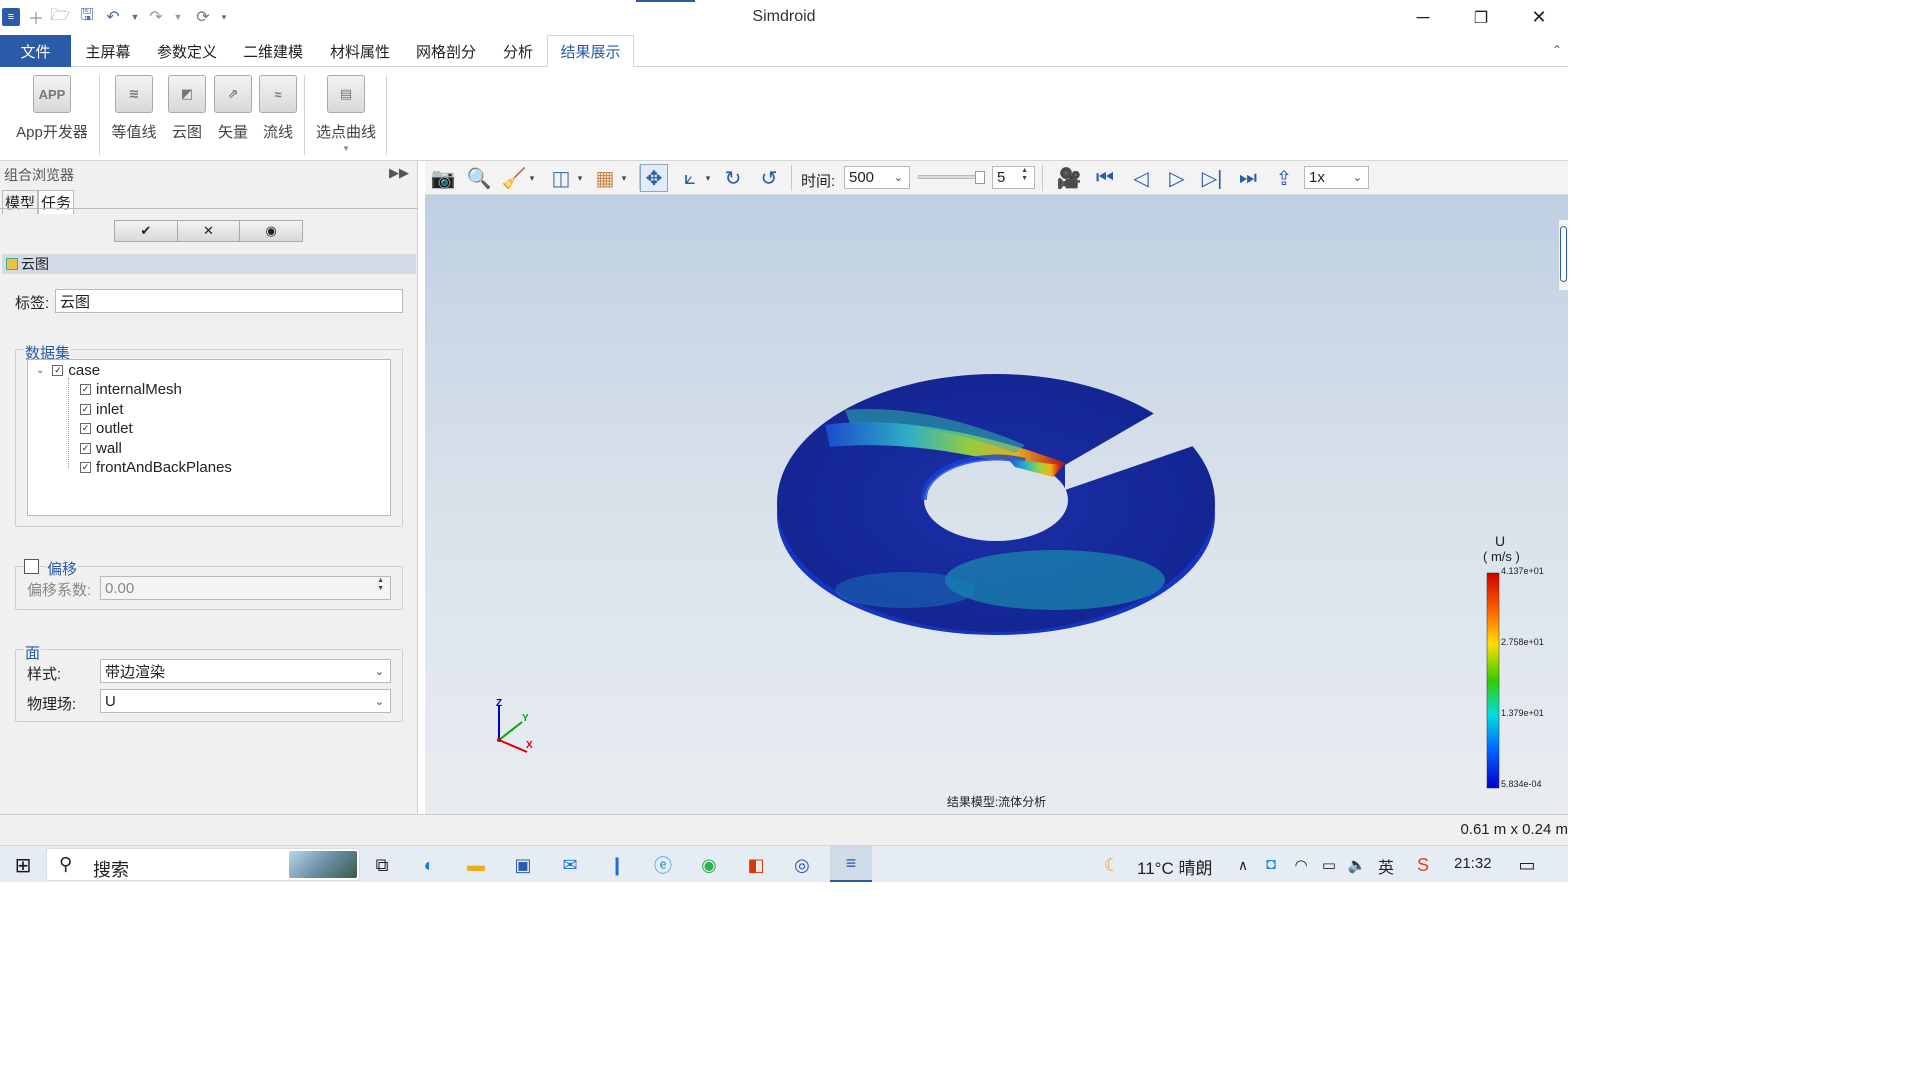  Describe the element at coordinates (1473, 863) in the screenshot. I see `taskbar-clock: 21:32` at that location.